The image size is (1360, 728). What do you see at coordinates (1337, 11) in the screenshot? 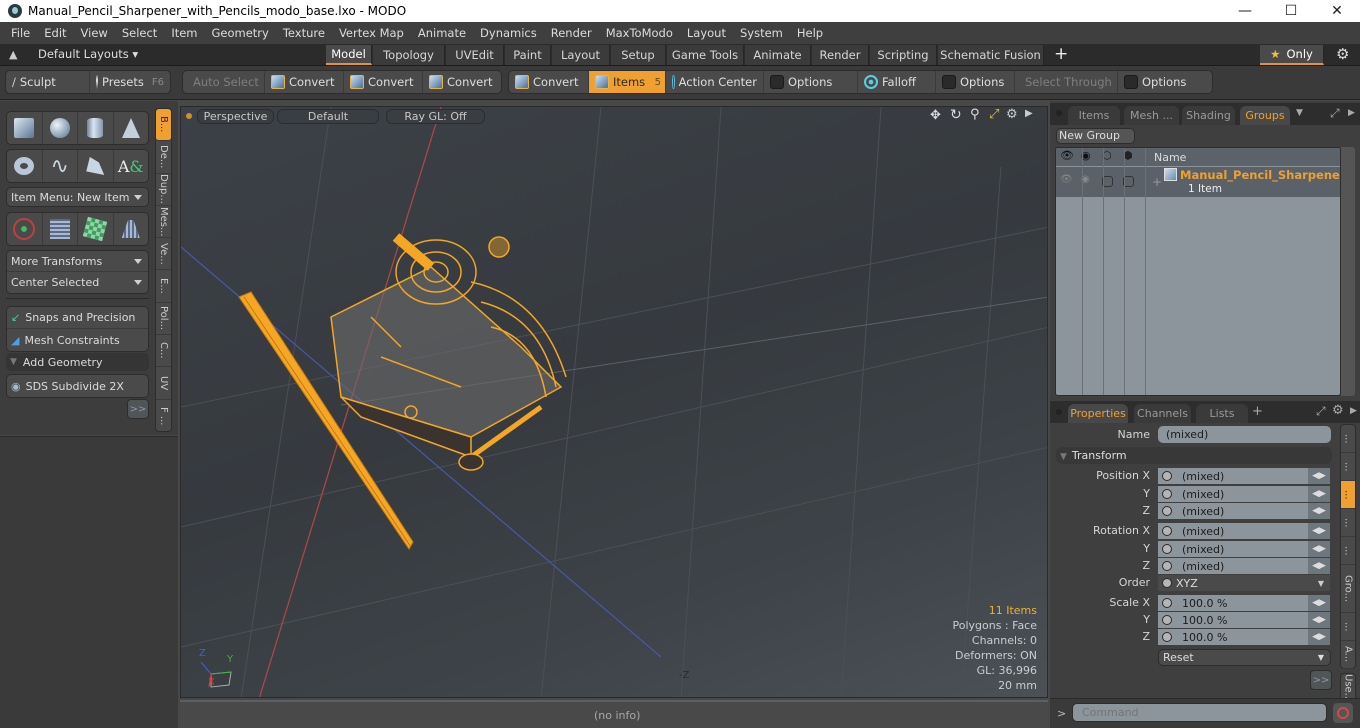
I see `close-button: ✕` at bounding box center [1337, 11].